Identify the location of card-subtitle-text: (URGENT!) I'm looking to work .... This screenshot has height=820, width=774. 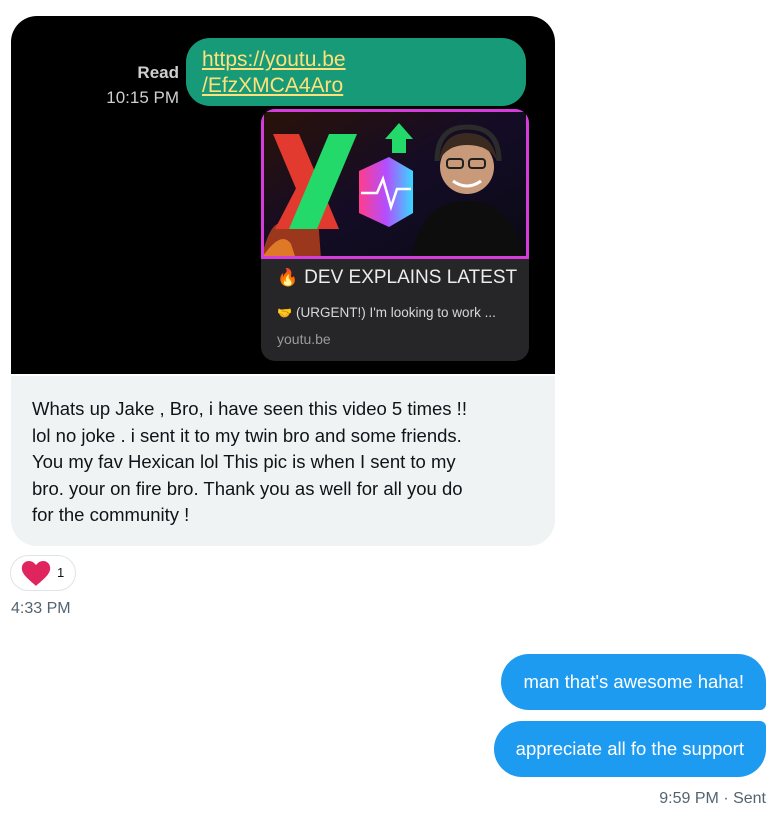
(395, 312).